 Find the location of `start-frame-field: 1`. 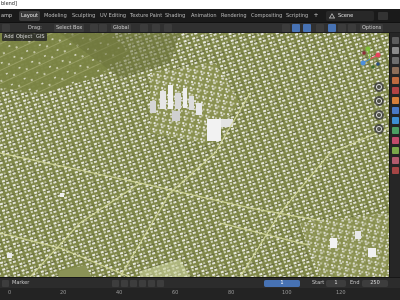

start-frame-field: 1 is located at coordinates (336, 283).